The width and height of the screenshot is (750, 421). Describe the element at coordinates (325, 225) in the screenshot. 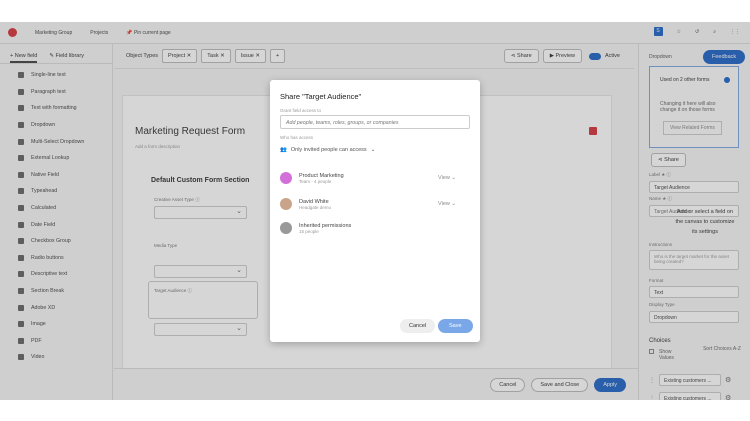

I see `person-name: Inherited permissions` at that location.